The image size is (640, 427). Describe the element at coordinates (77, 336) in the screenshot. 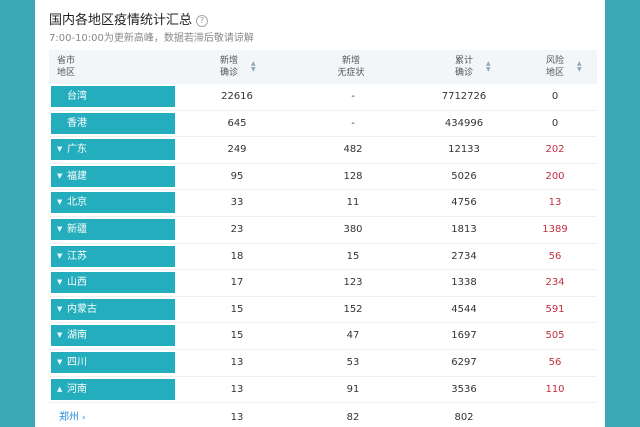

I see `region-name: 湖南` at that location.